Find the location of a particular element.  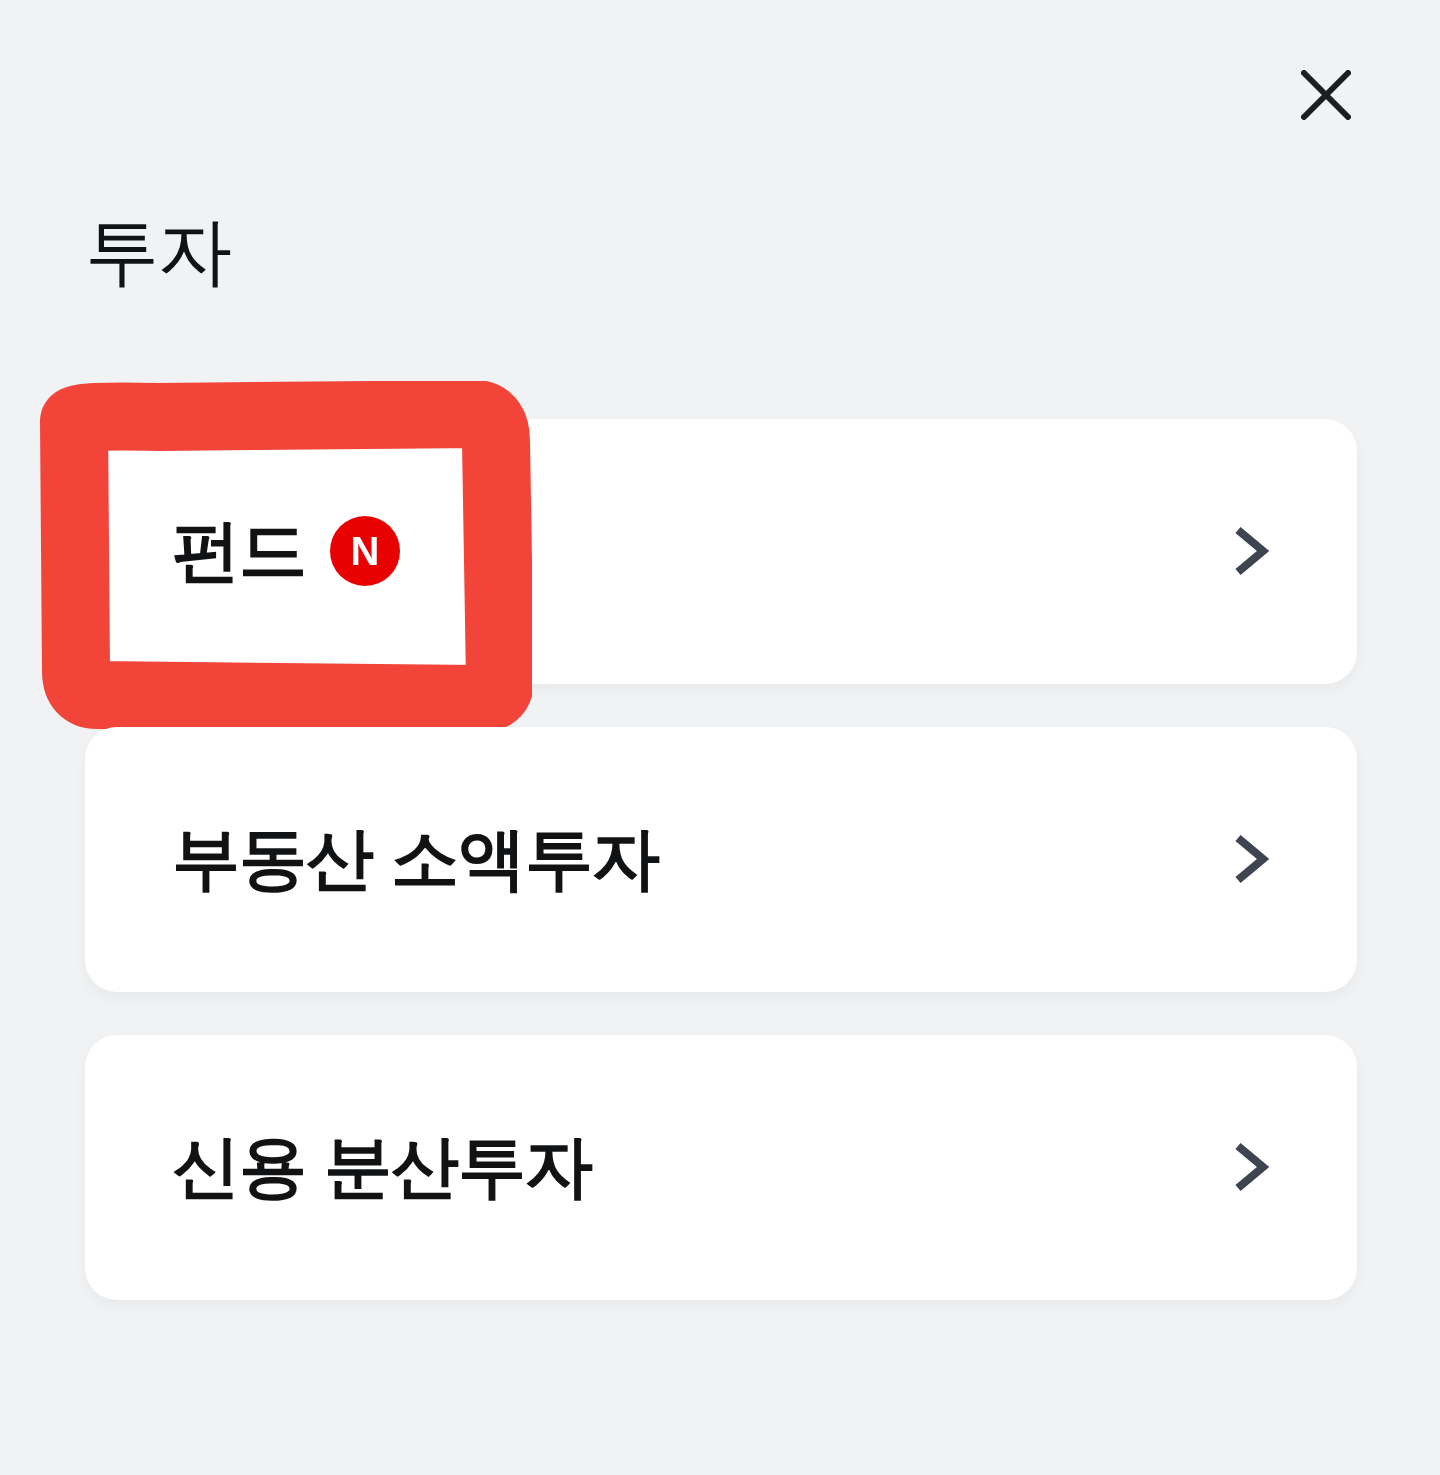

page-title: 투자 is located at coordinates (158, 252).